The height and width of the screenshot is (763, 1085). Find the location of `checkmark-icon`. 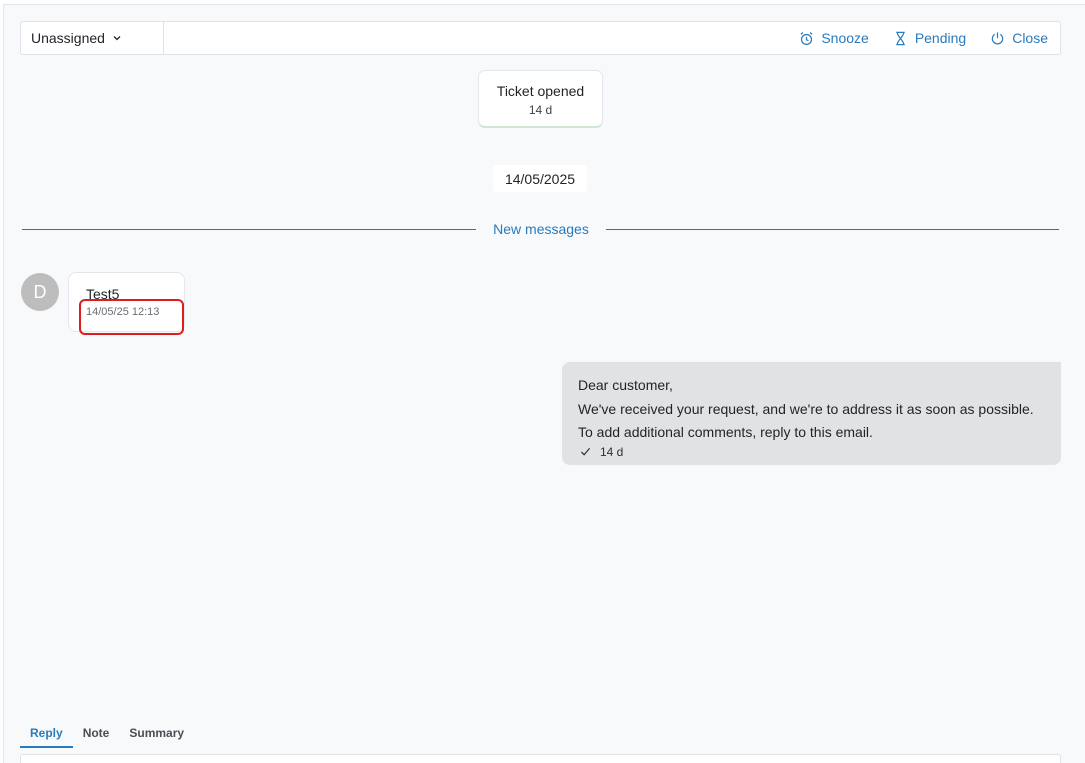

checkmark-icon is located at coordinates (585, 451).